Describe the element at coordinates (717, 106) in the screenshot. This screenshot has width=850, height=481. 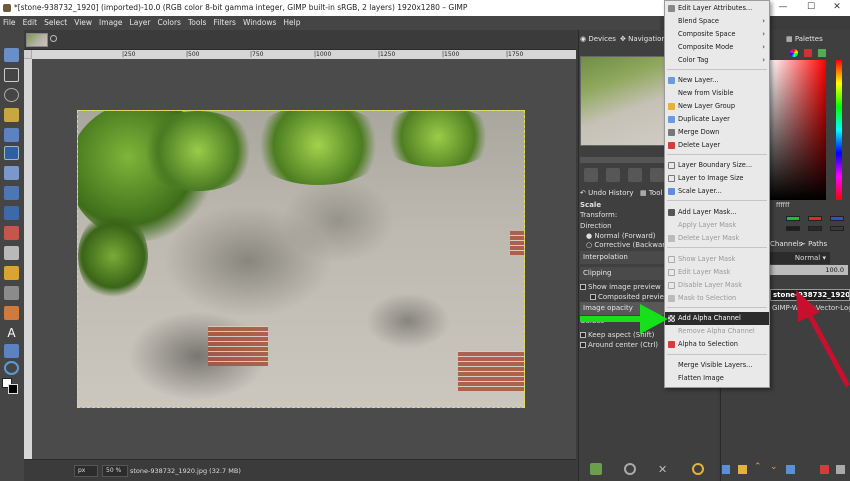
I see `menu-new-layer-group: New Layer Group` at that location.